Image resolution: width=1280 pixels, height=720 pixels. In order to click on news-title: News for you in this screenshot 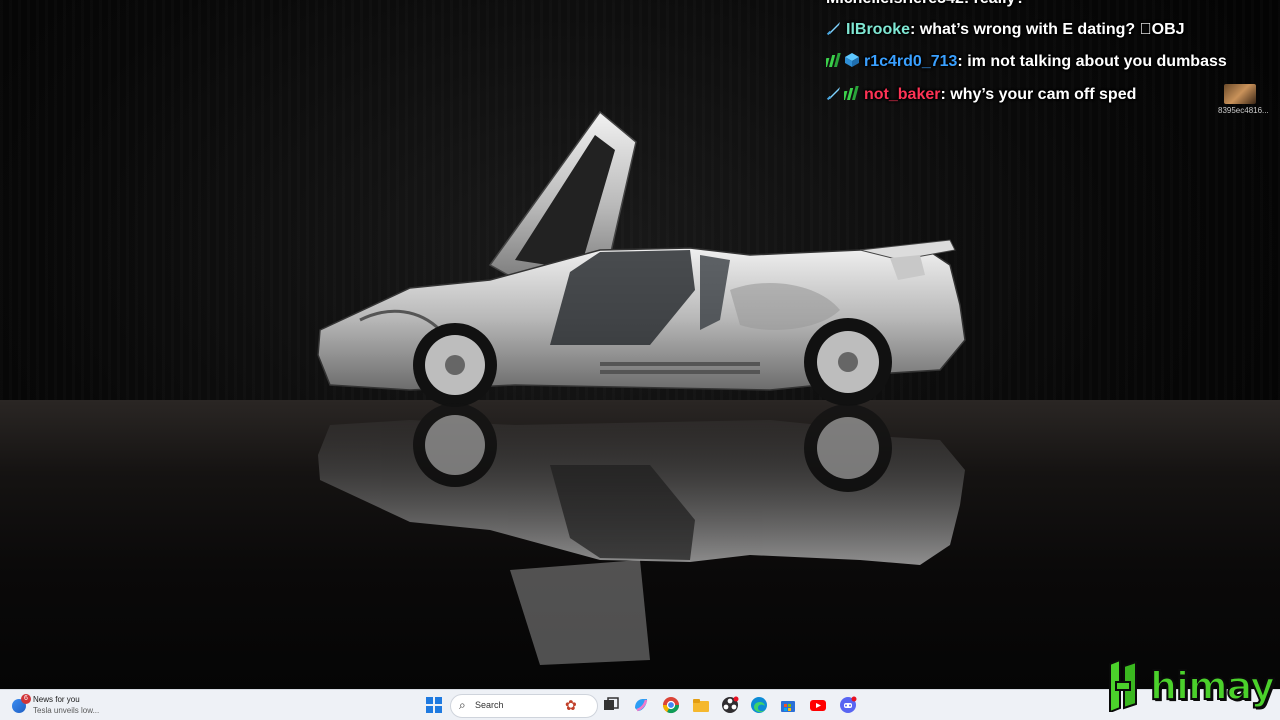, I will do `click(56, 699)`.